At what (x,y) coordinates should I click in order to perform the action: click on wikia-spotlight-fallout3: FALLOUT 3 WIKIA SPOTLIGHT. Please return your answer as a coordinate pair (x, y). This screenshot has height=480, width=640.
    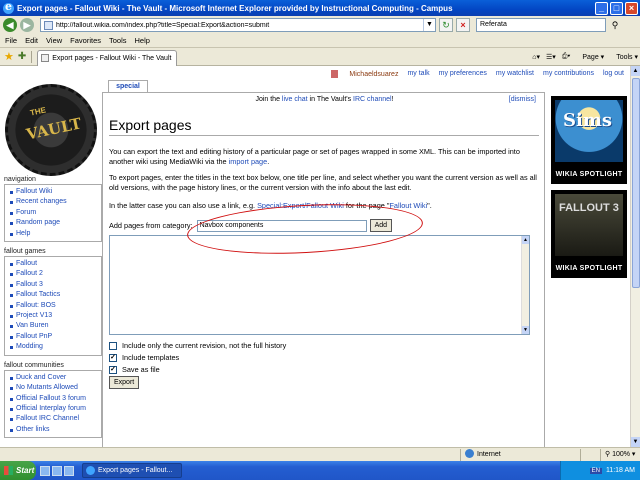
    Looking at the image, I should click on (589, 234).